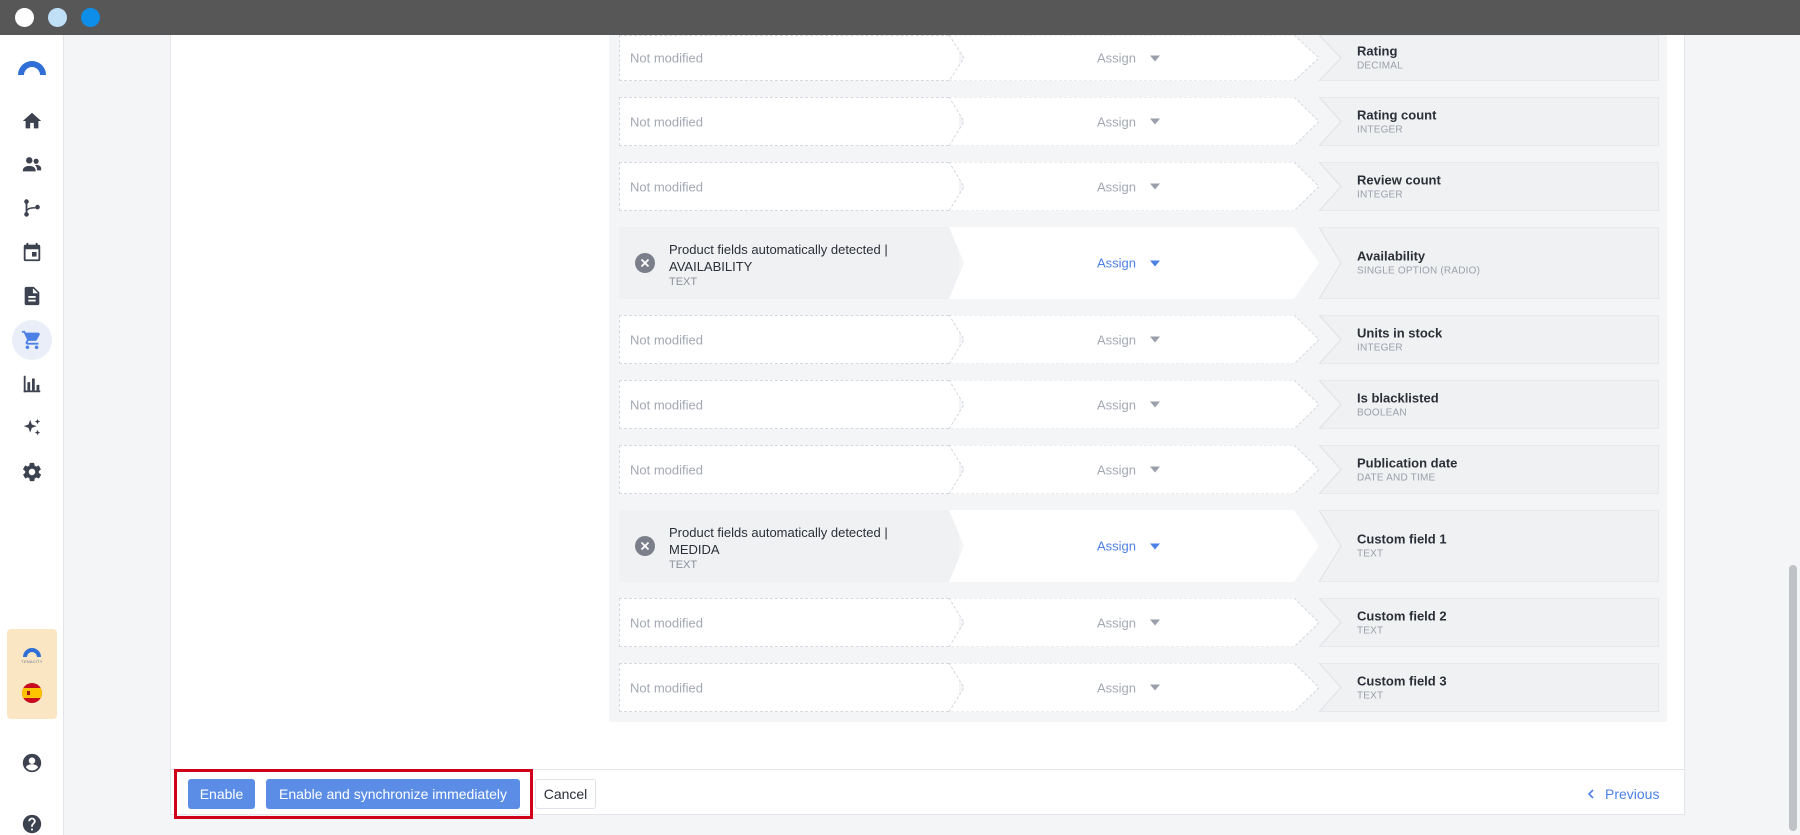 This screenshot has height=835, width=1800. What do you see at coordinates (32, 428) in the screenshot?
I see `sparkles-icon` at bounding box center [32, 428].